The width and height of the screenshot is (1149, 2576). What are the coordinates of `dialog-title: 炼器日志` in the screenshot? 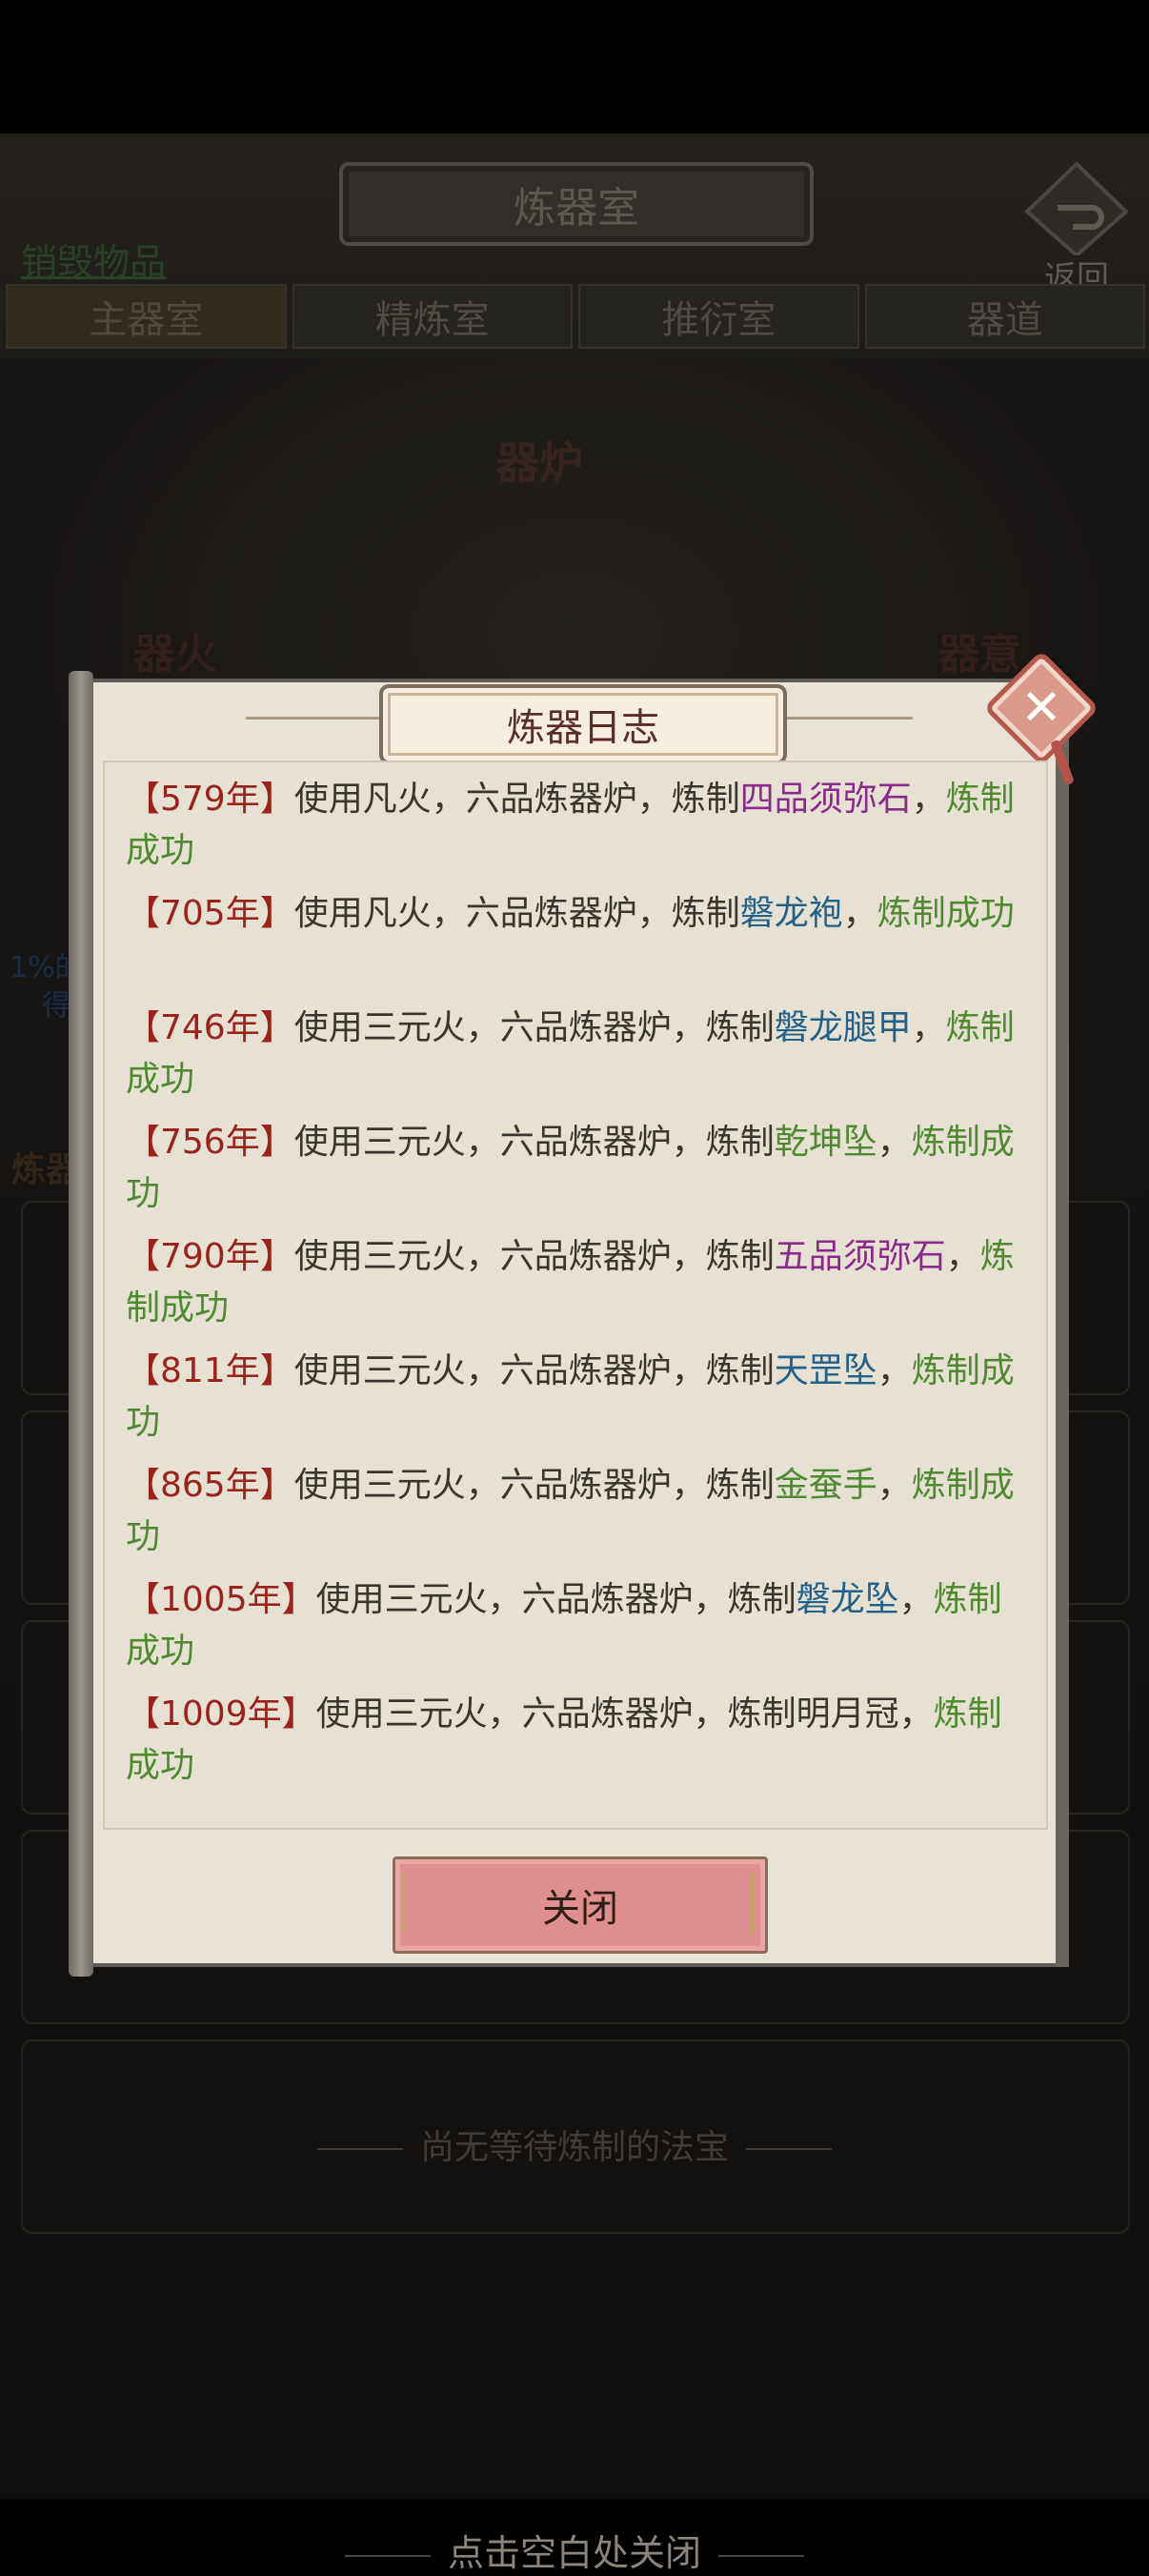 It's located at (583, 728).